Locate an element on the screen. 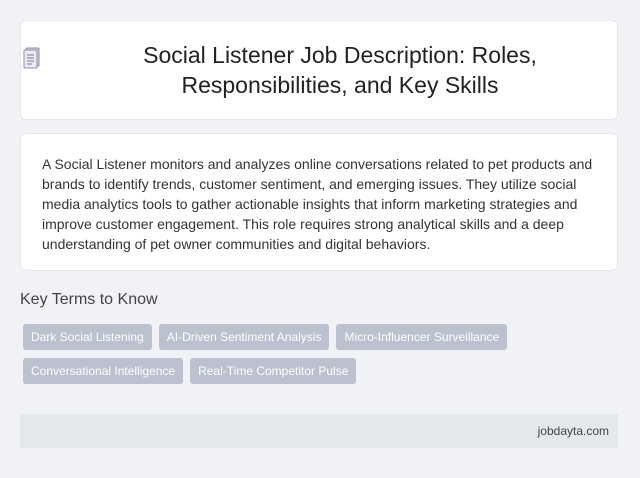  key-term-tag: Conversational Intelligence is located at coordinates (103, 371).